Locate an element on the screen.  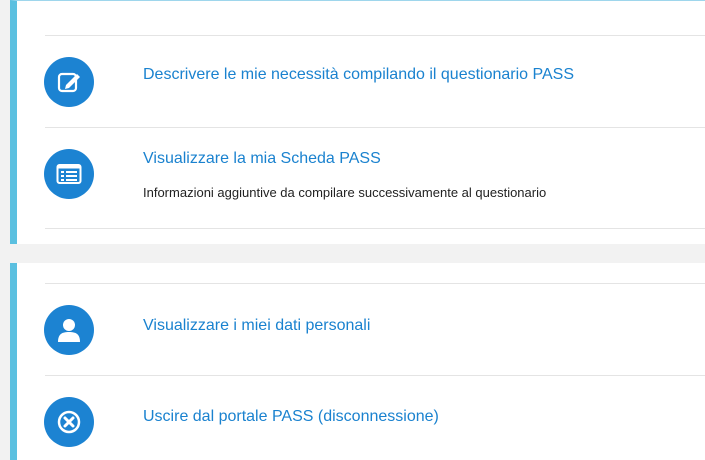
menu-item-label: Visualizzare i miei dati personali is located at coordinates (256, 326).